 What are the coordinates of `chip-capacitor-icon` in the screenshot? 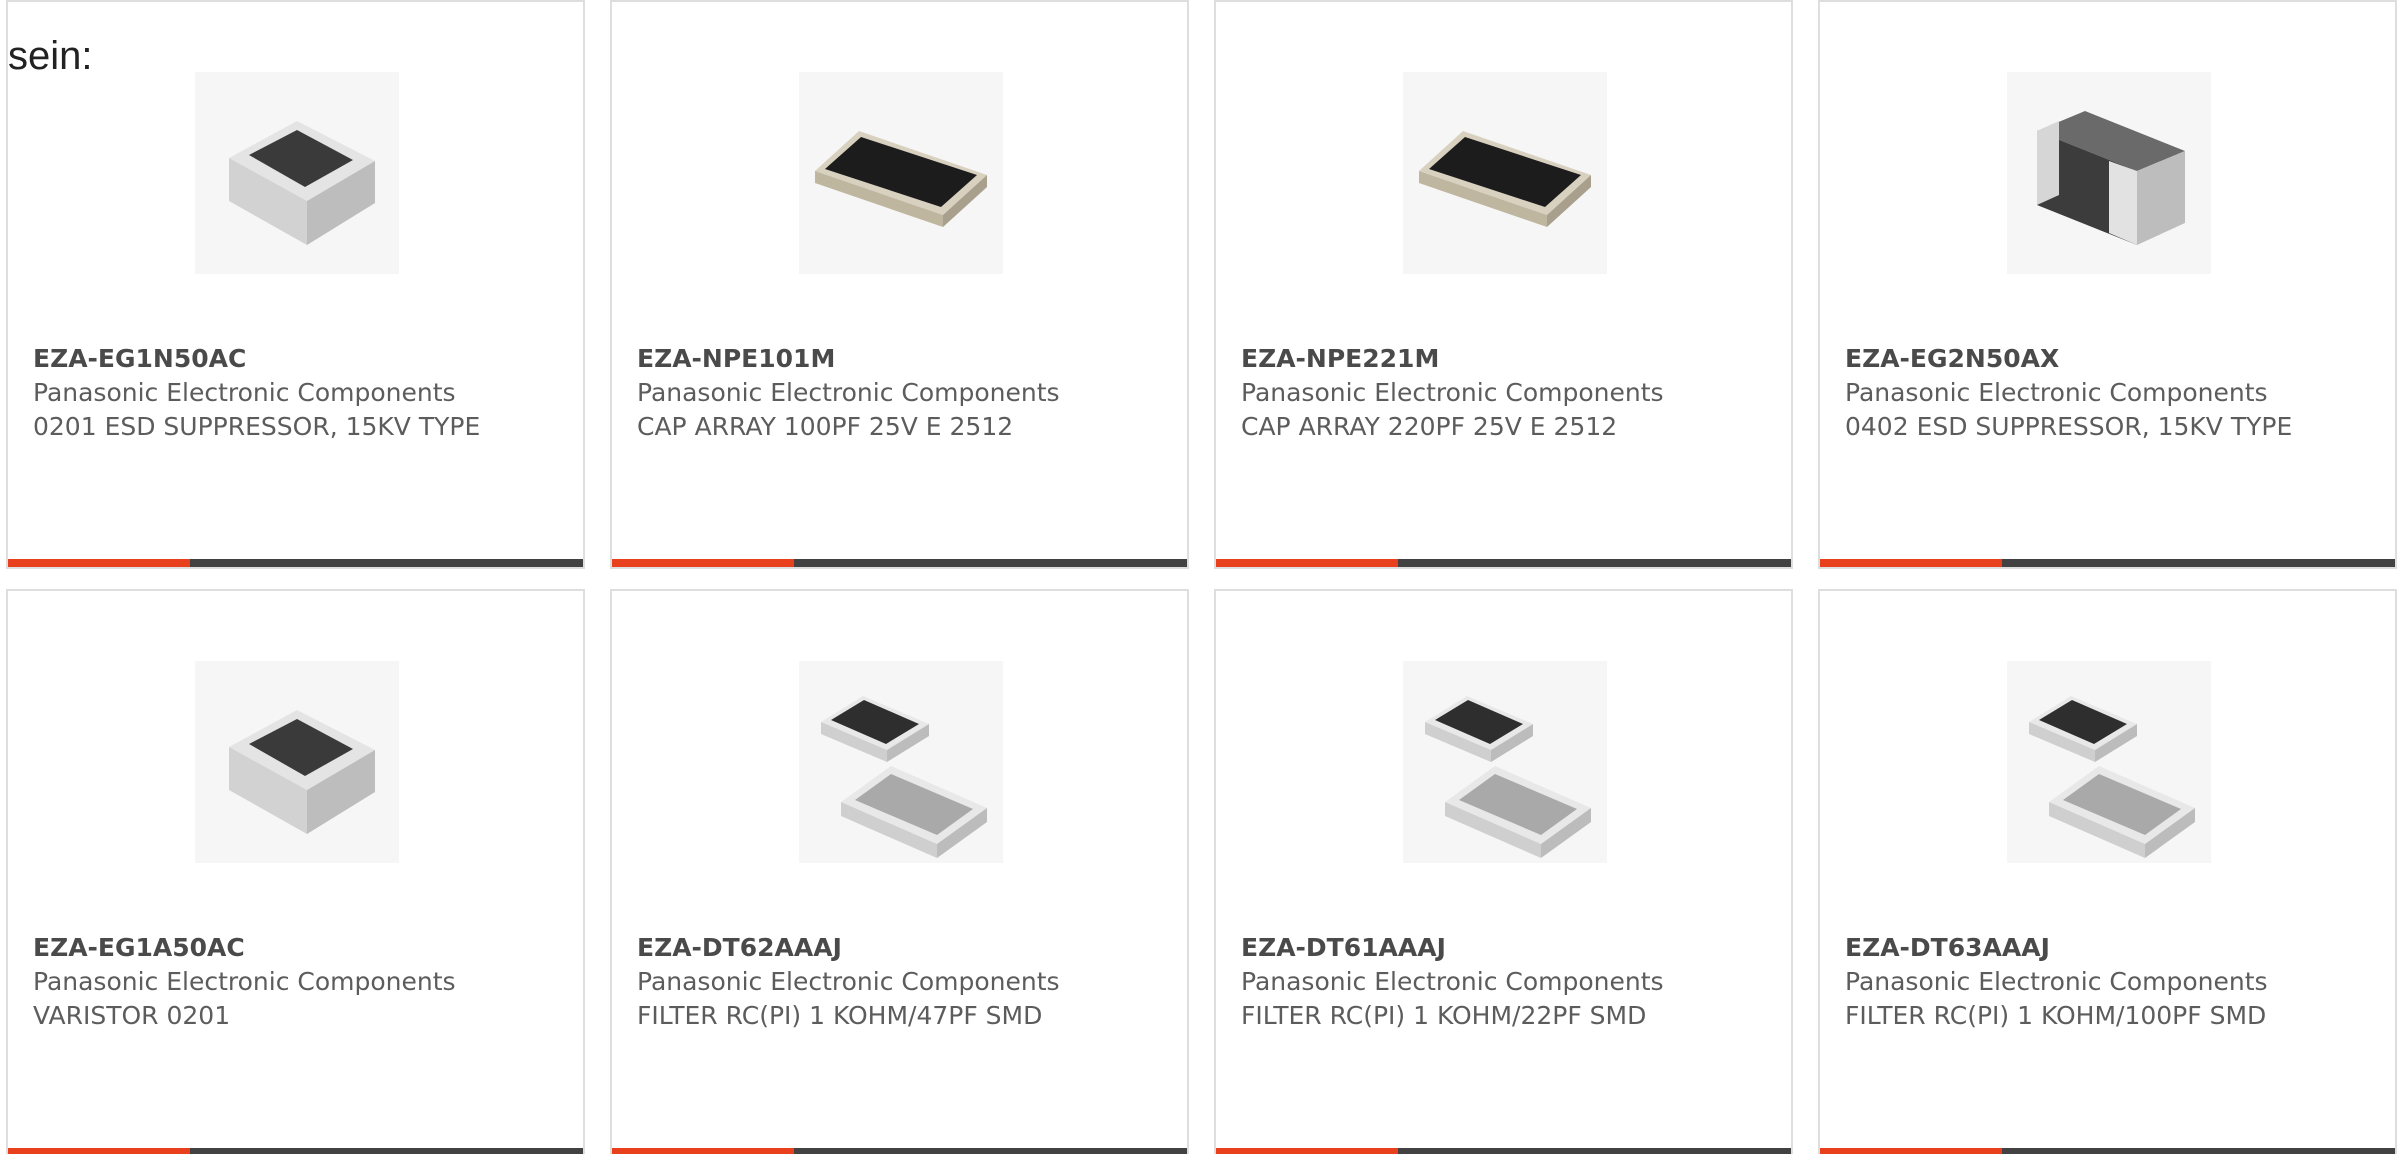 It's located at (2111, 178).